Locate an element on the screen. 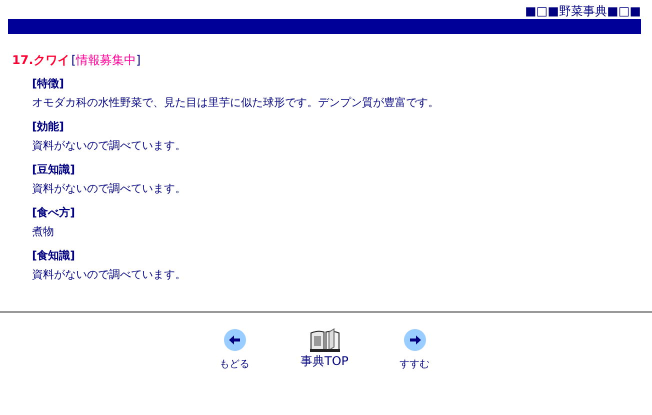 This screenshot has width=652, height=415. nav-link: 事典TOP is located at coordinates (324, 361).